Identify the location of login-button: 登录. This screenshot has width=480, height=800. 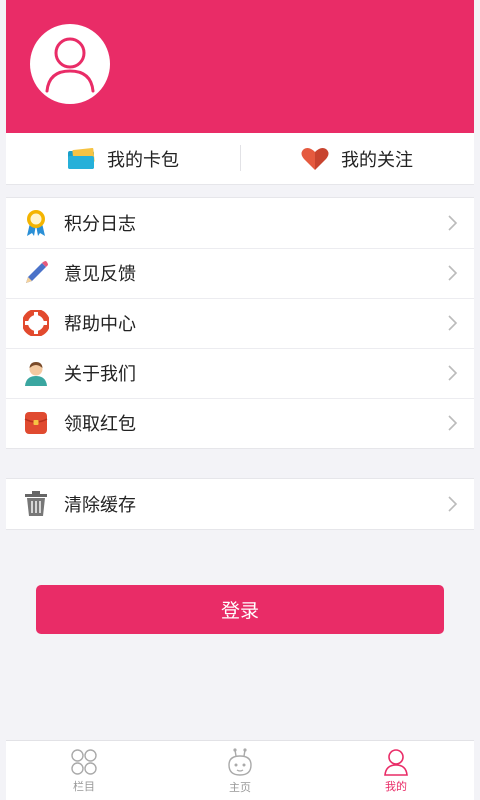
(240, 609).